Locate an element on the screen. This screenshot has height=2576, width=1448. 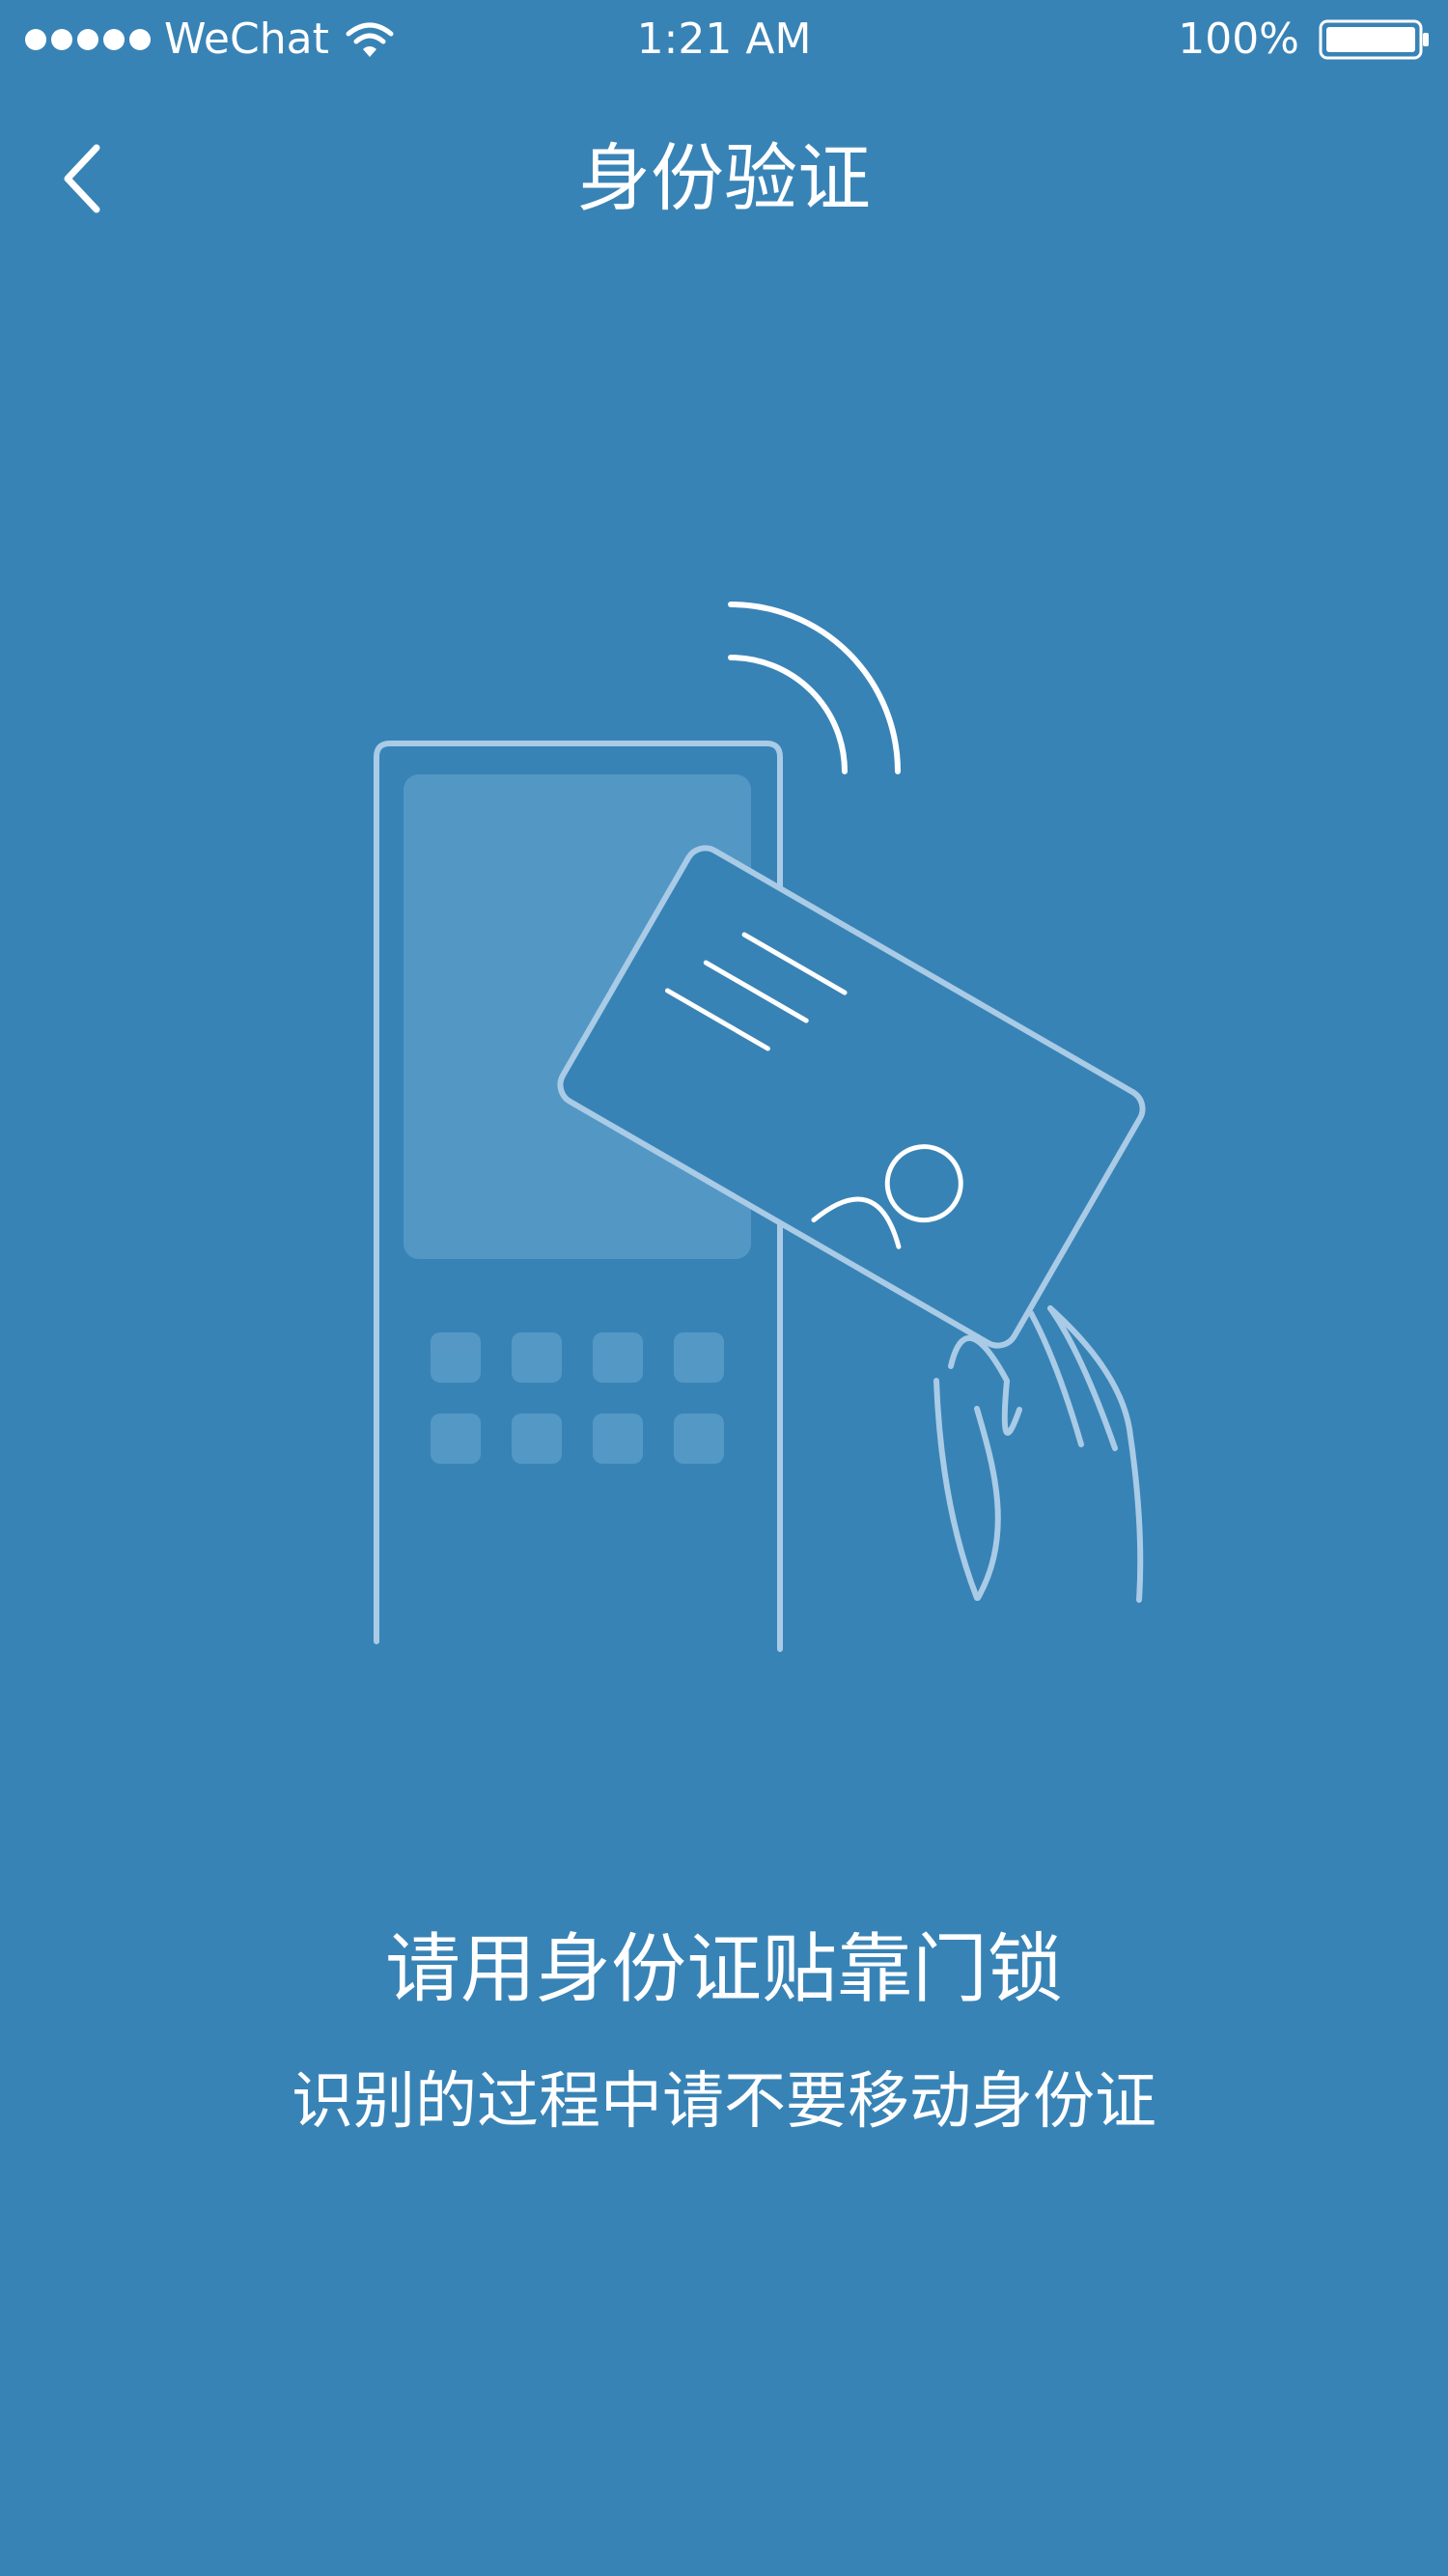
instruction-primary: 请用身份证贴靠门锁 is located at coordinates (724, 1970).